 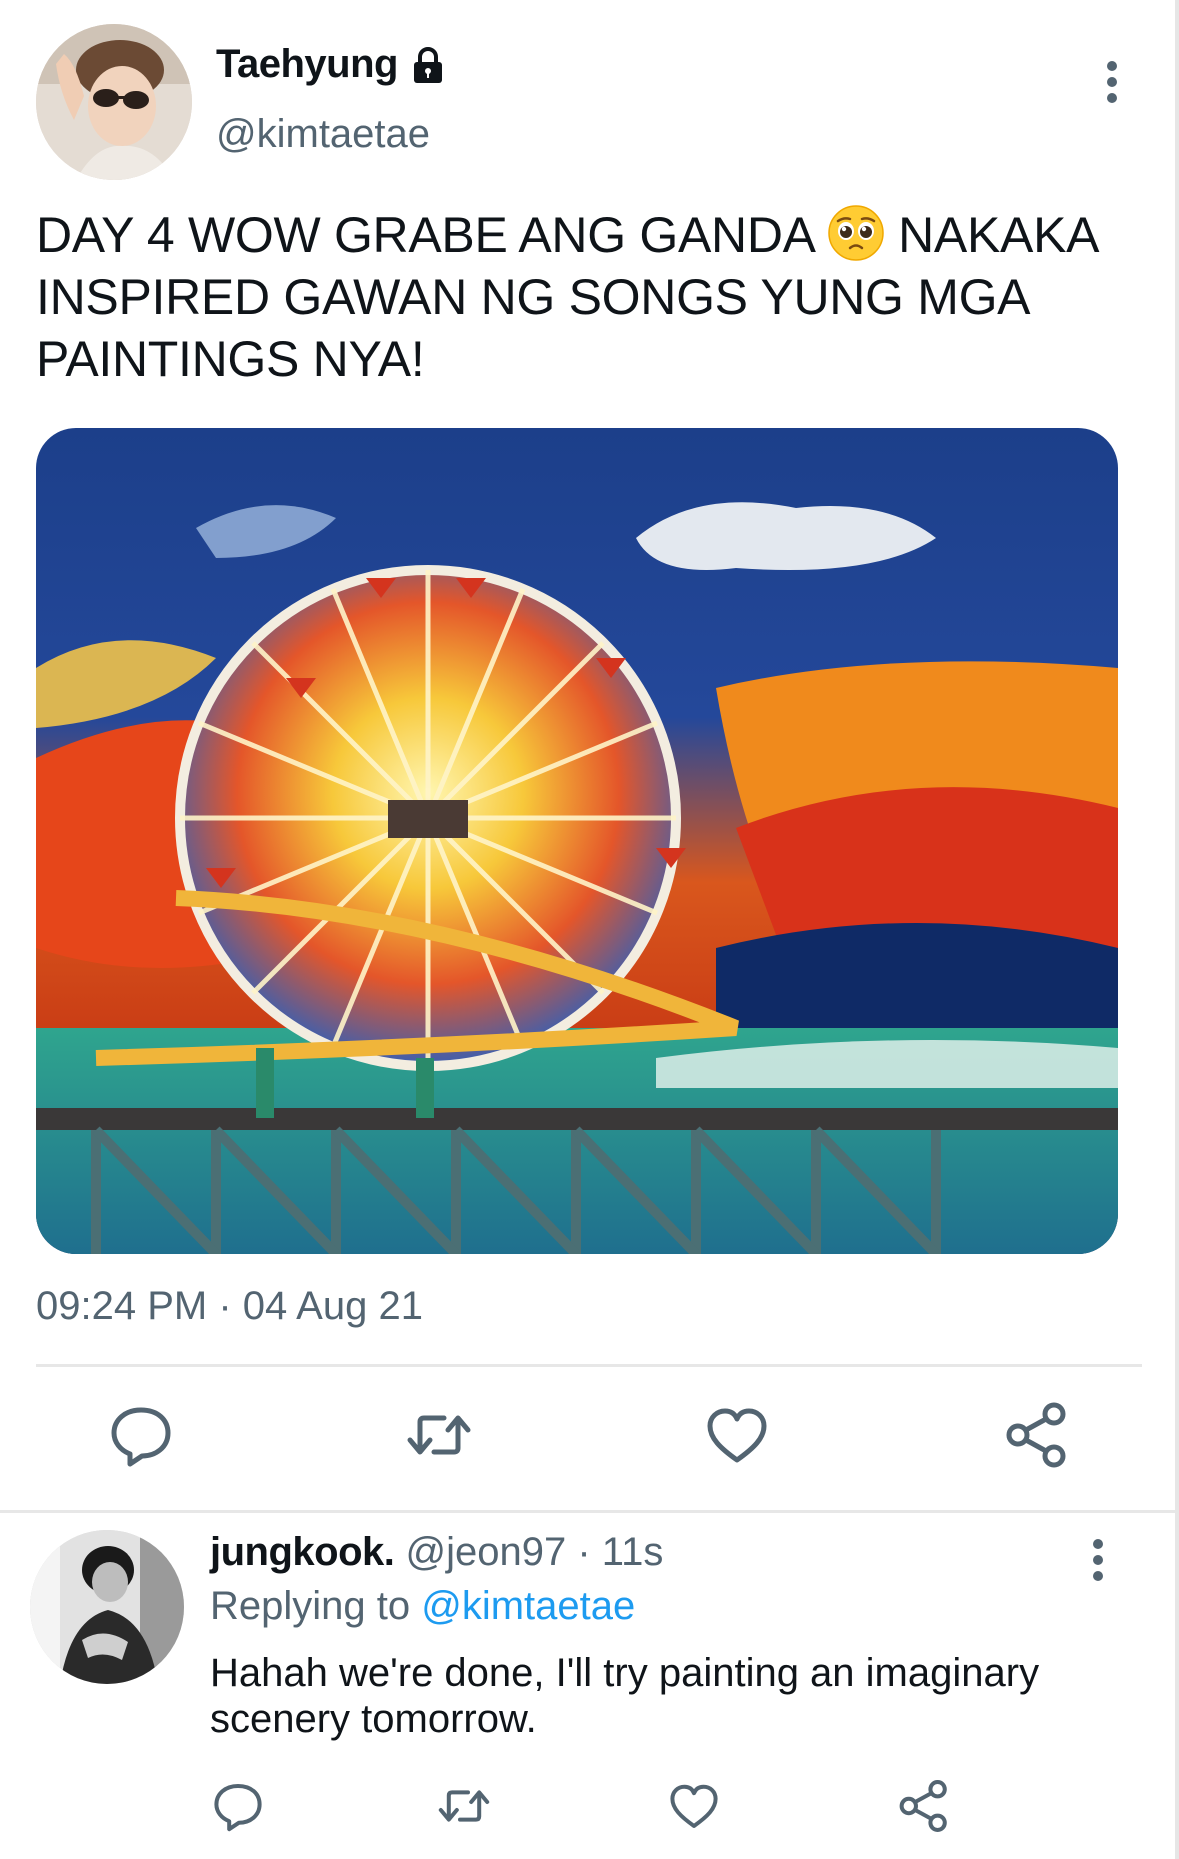 What do you see at coordinates (107, 1607) in the screenshot?
I see `reply-avatar` at bounding box center [107, 1607].